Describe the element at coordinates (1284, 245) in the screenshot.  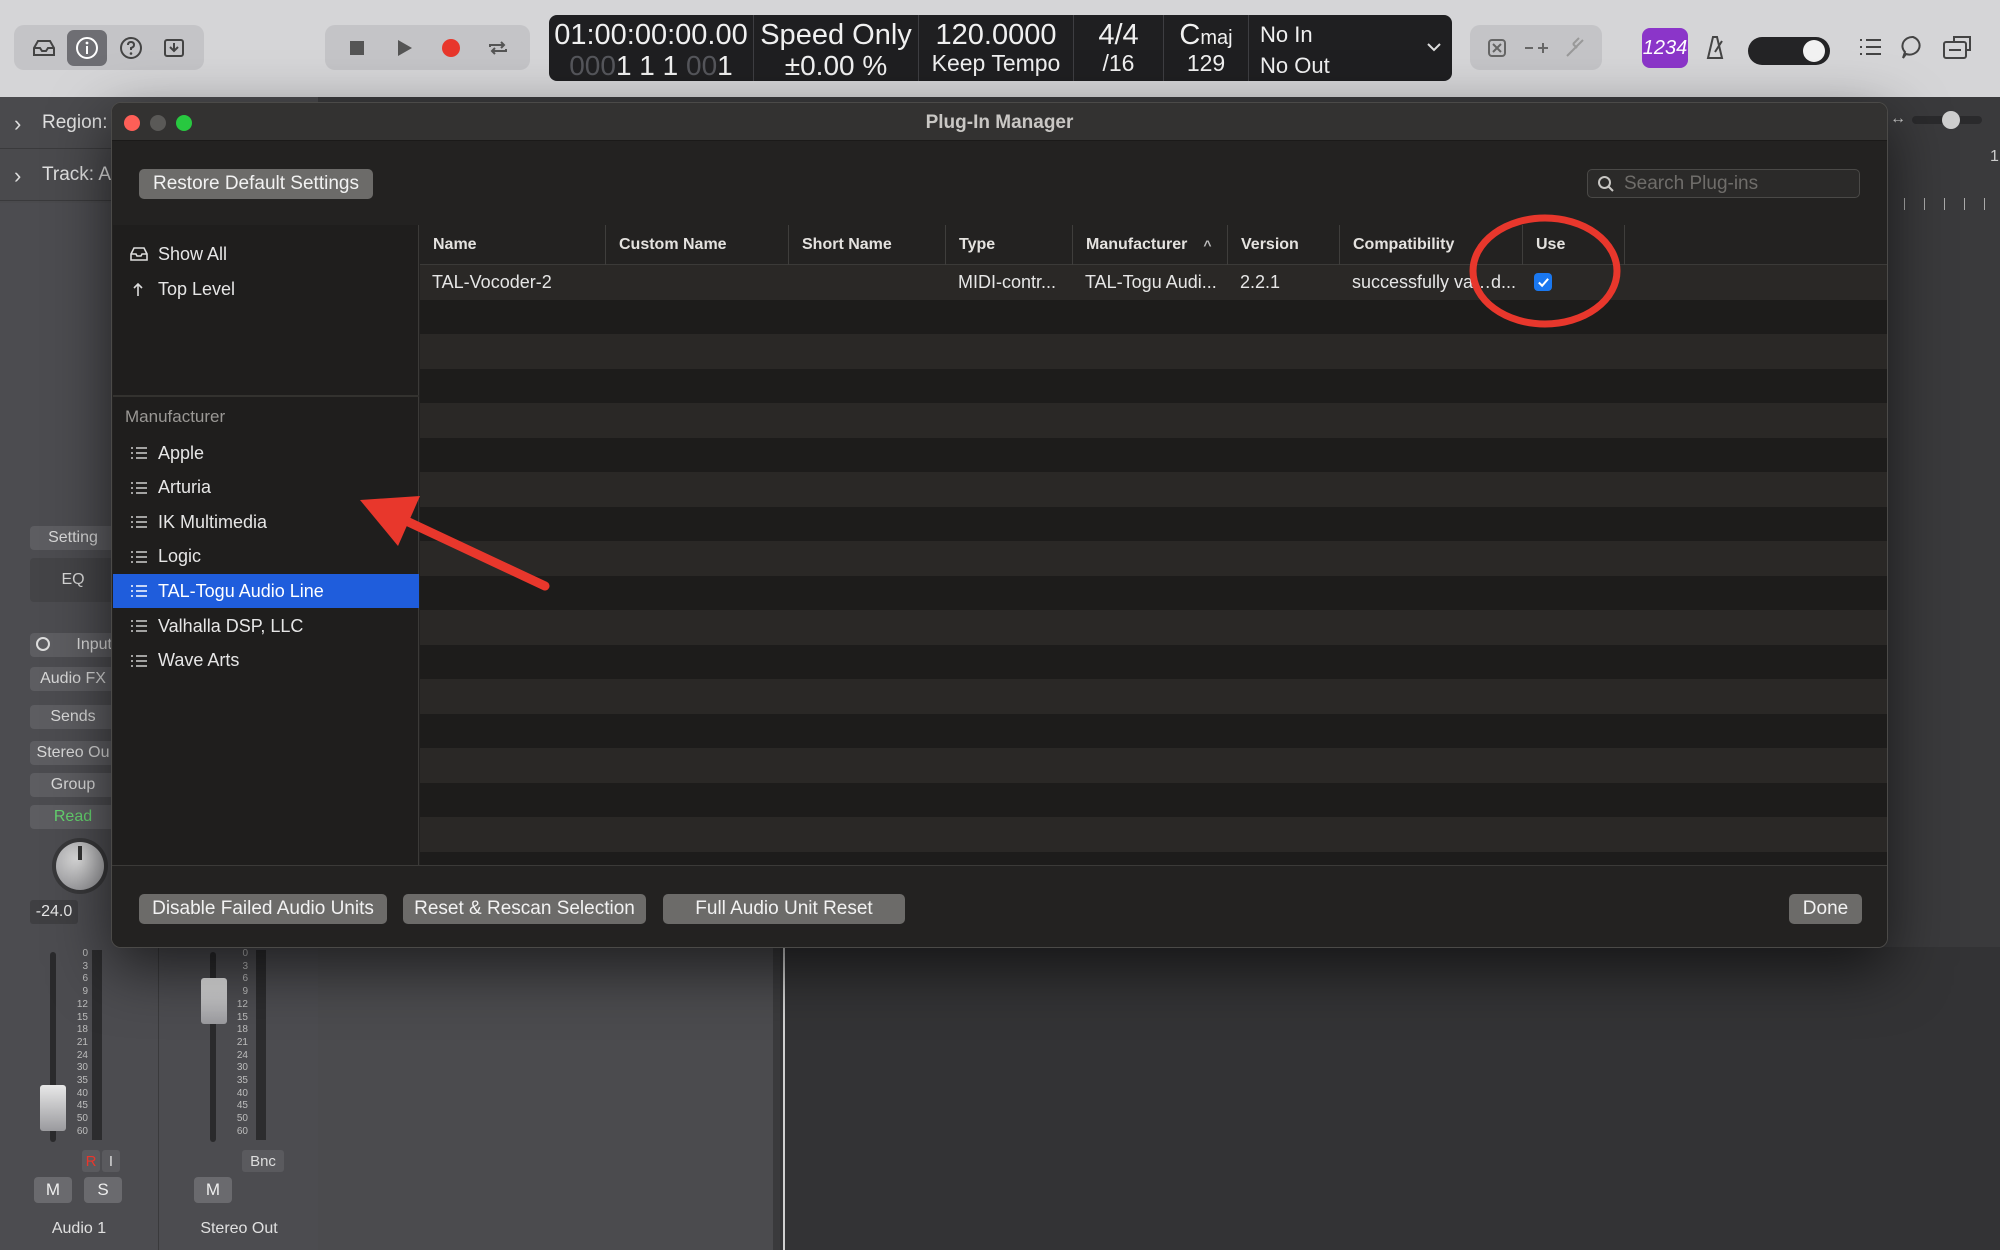
I see `column-header-version: Version` at that location.